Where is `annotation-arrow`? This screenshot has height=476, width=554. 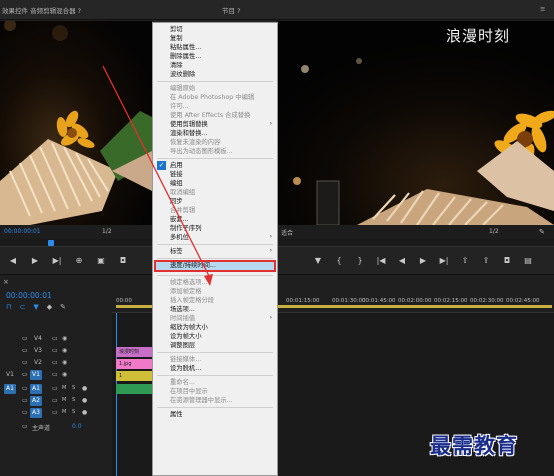
annotation-arrow is located at coordinates (157, 175).